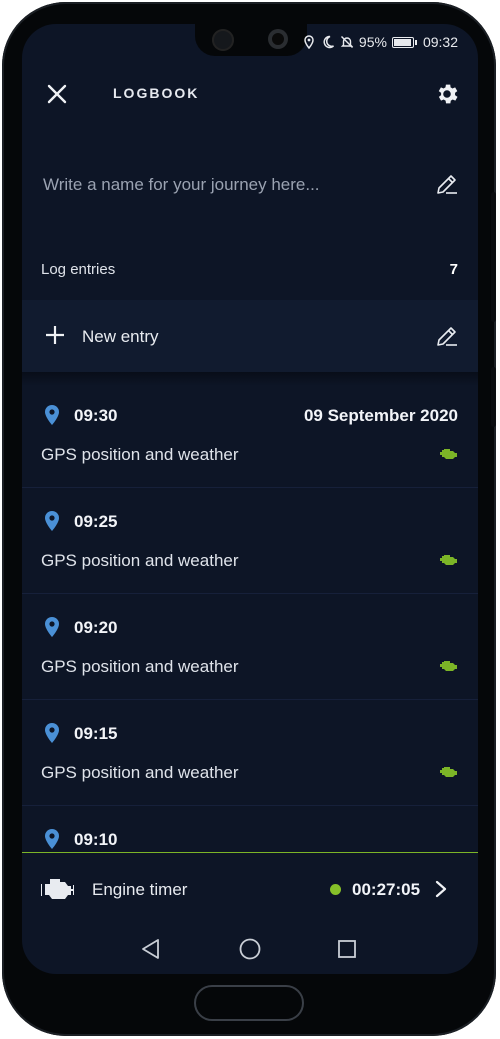 Image resolution: width=500 pixels, height=1039 pixels. Describe the element at coordinates (96, 521) in the screenshot. I see `entry-time: 09:25` at that location.